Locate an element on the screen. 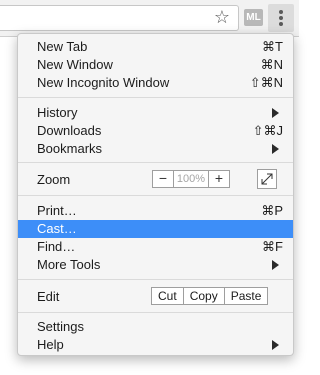  menu-item-label: Settings is located at coordinates (60, 326).